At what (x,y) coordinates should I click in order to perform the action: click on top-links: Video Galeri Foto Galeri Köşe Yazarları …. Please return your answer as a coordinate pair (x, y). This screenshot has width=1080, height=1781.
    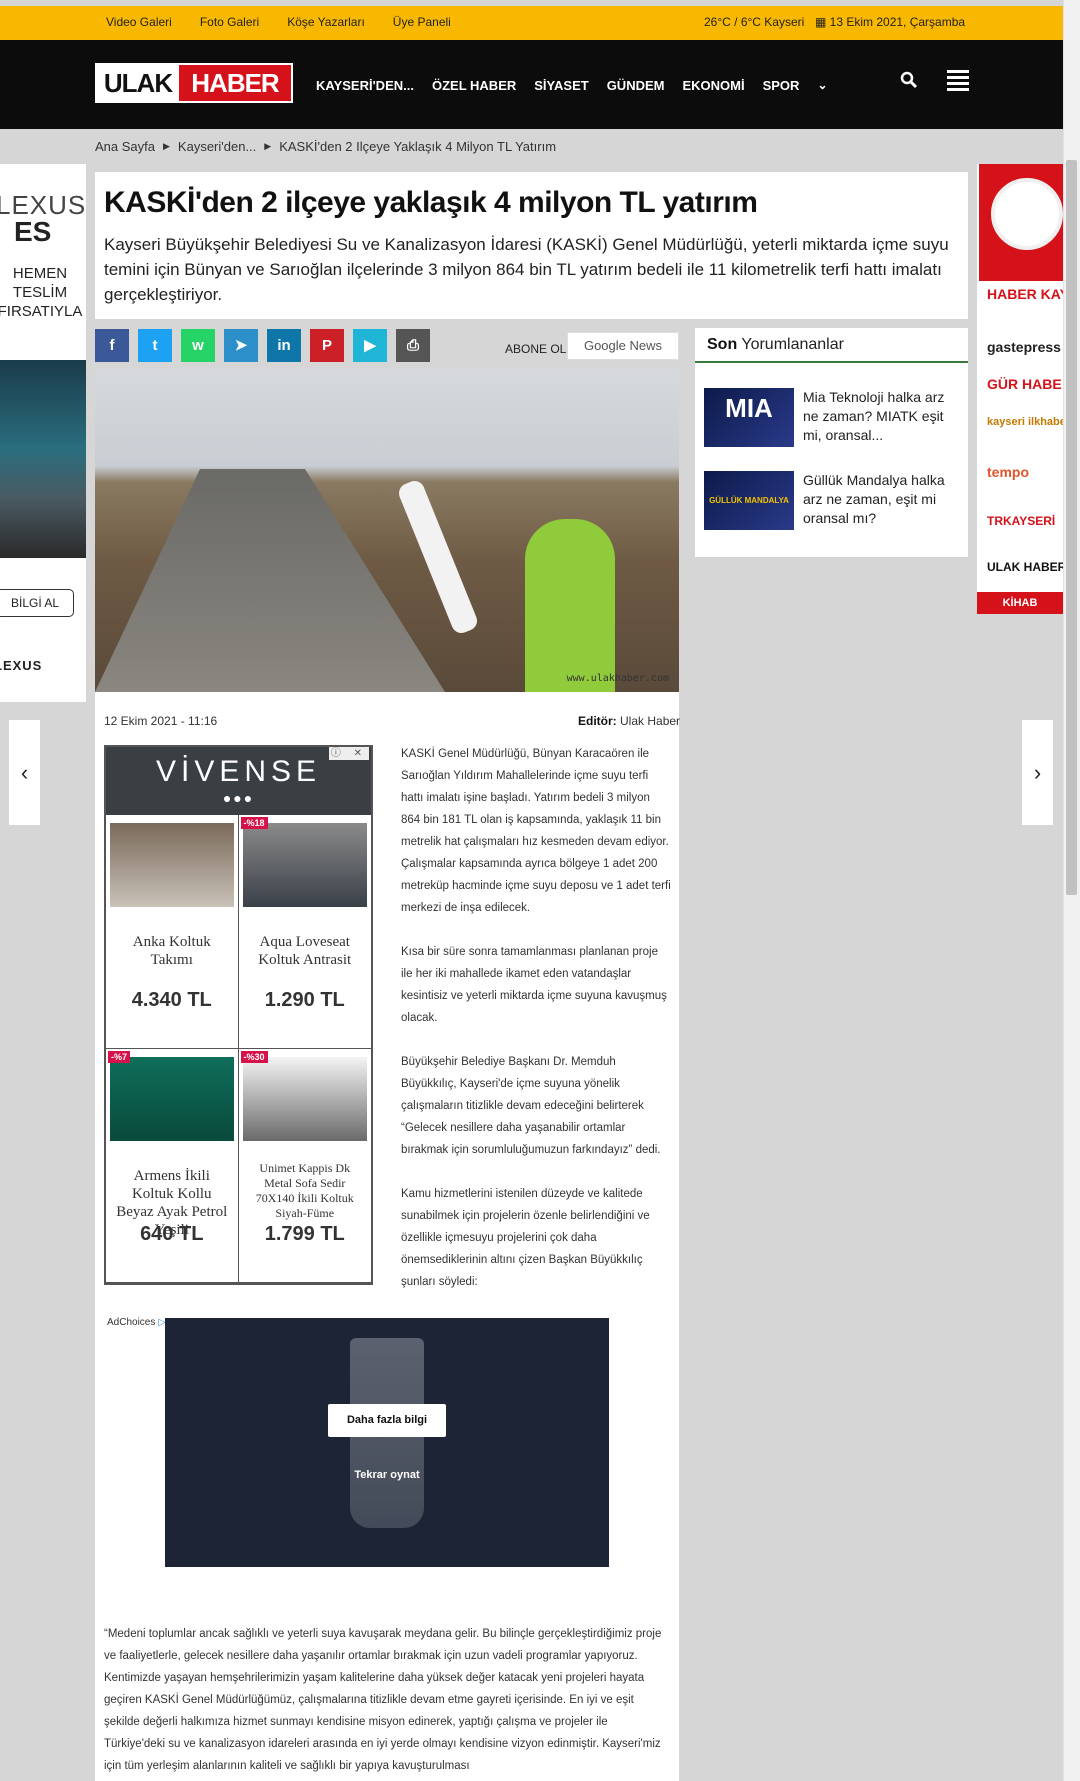
    Looking at the image, I should click on (278, 22).